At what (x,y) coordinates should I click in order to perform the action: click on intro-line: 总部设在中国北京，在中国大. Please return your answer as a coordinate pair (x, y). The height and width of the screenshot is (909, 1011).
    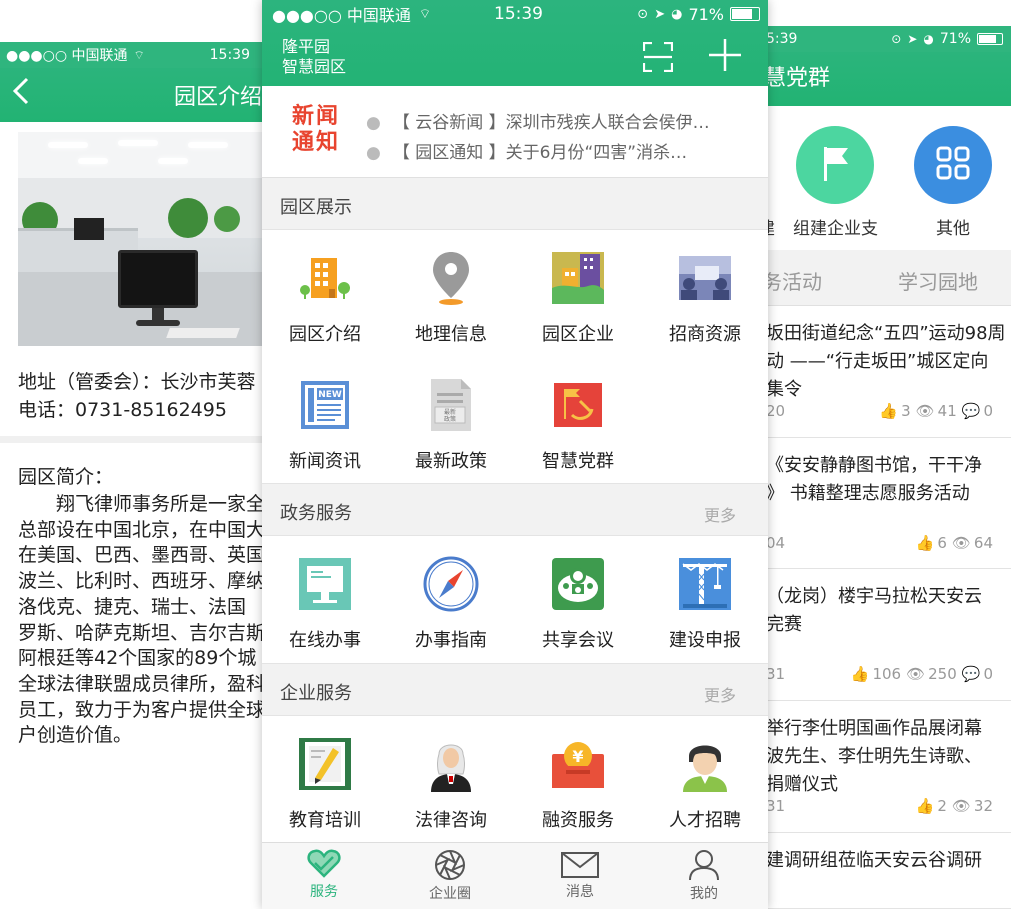
    Looking at the image, I should click on (140, 529).